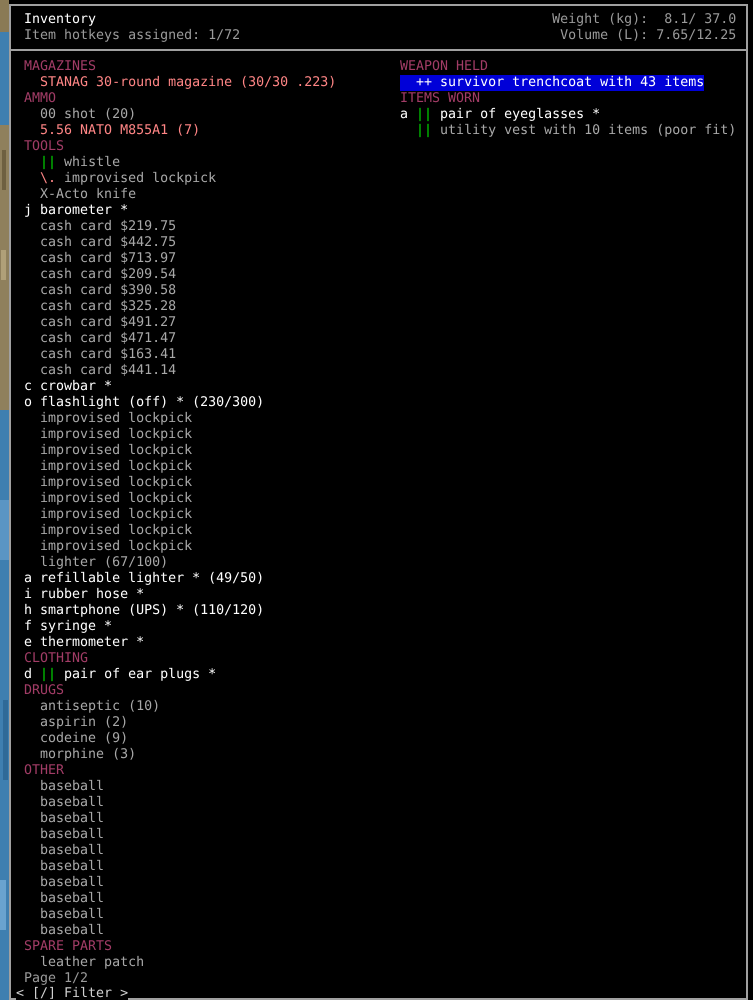 The image size is (753, 1000). Describe the element at coordinates (56, 659) in the screenshot. I see `category-heading: CLOTHING` at that location.